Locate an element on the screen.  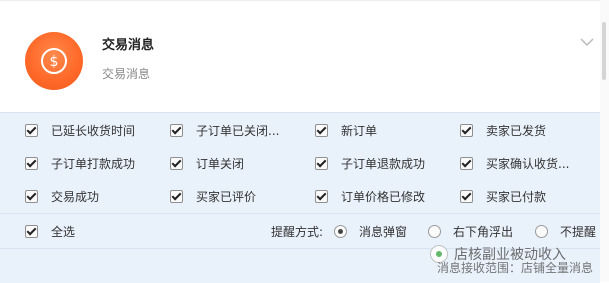
select-all-checkbox: 全选 is located at coordinates (50, 231).